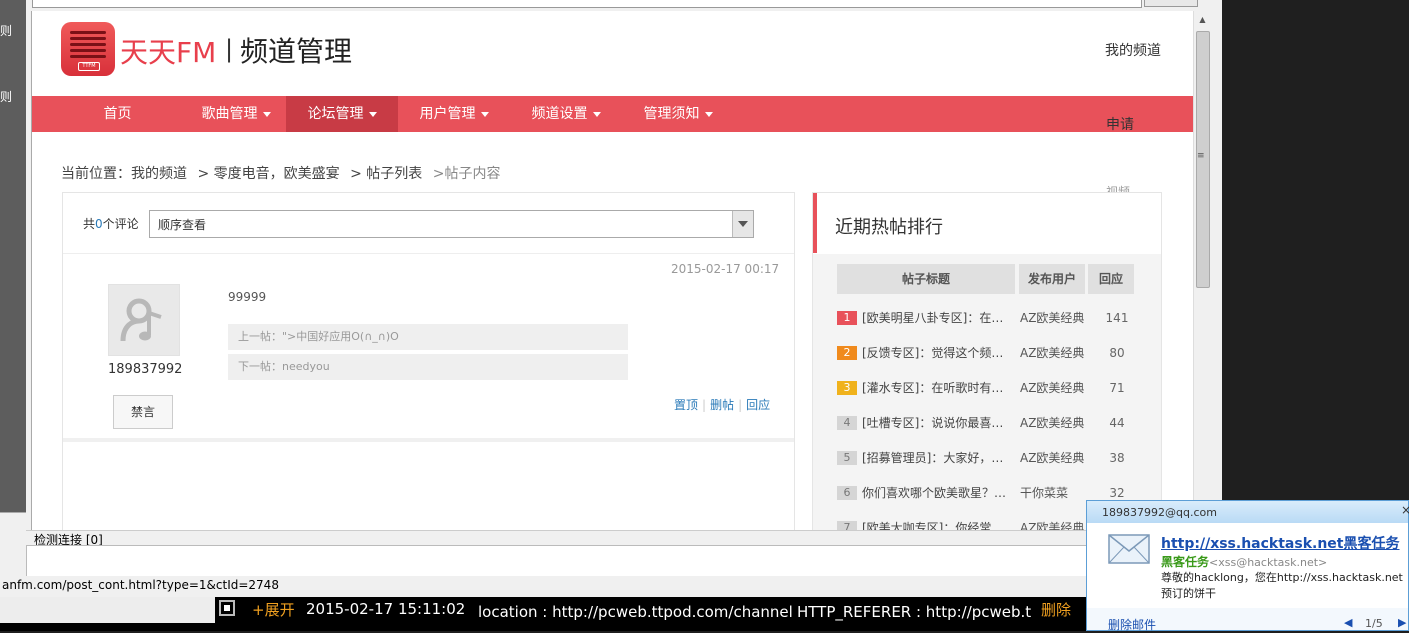 The width and height of the screenshot is (1409, 633). Describe the element at coordinates (671, 114) in the screenshot. I see `nav-label: 管理须知` at that location.